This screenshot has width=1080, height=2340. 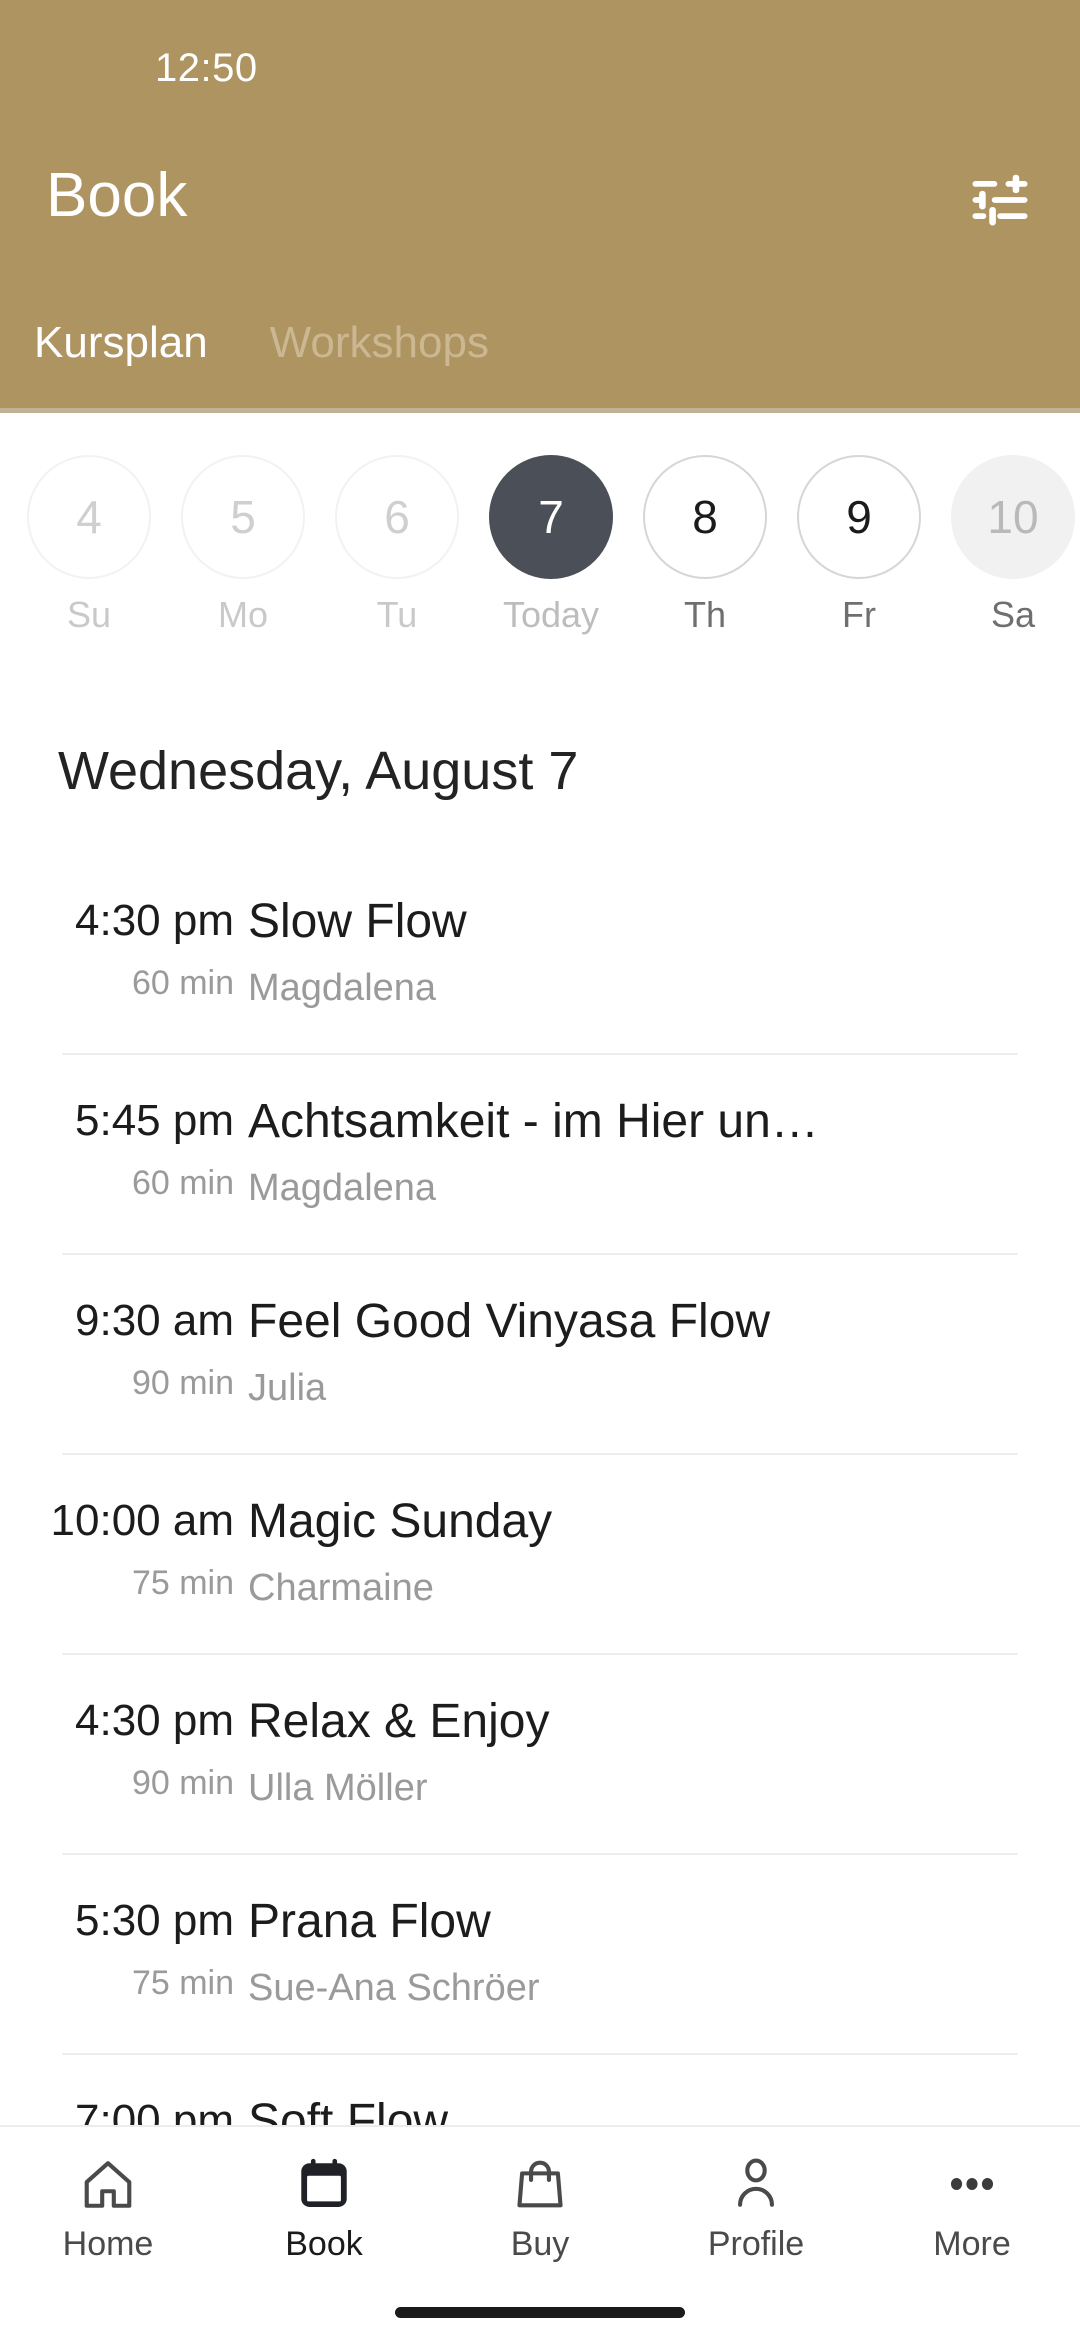 I want to click on class-start-time: 9:30 am, so click(x=154, y=1320).